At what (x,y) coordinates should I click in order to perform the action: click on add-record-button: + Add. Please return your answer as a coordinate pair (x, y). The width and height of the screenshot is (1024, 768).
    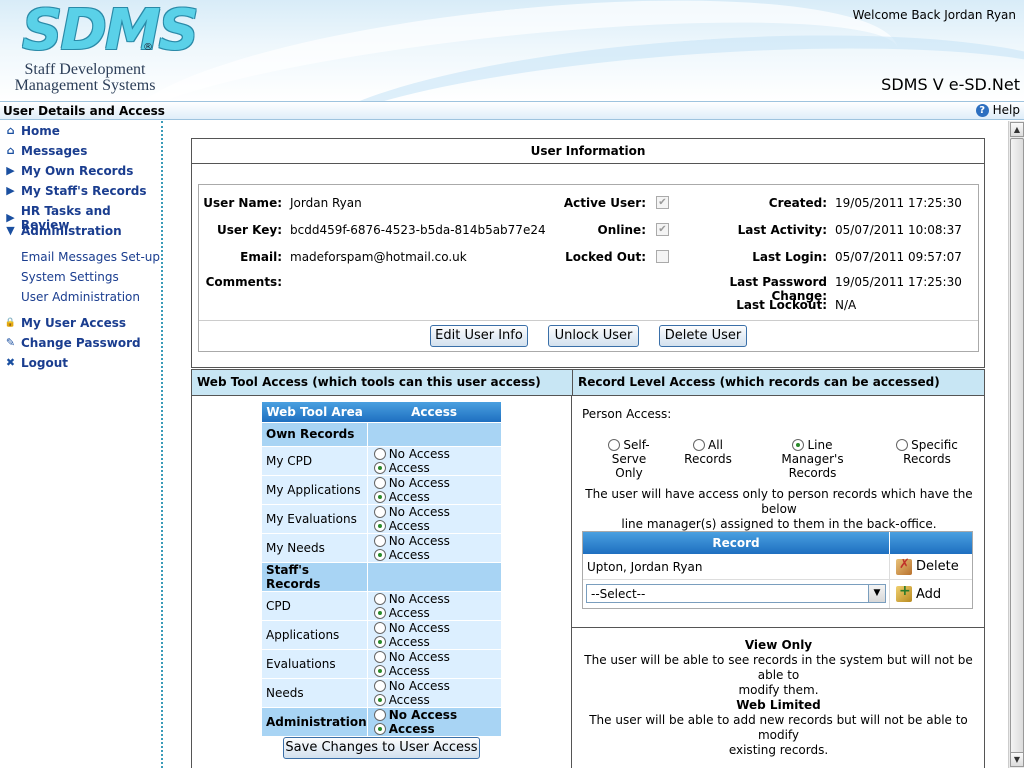
    Looking at the image, I should click on (931, 594).